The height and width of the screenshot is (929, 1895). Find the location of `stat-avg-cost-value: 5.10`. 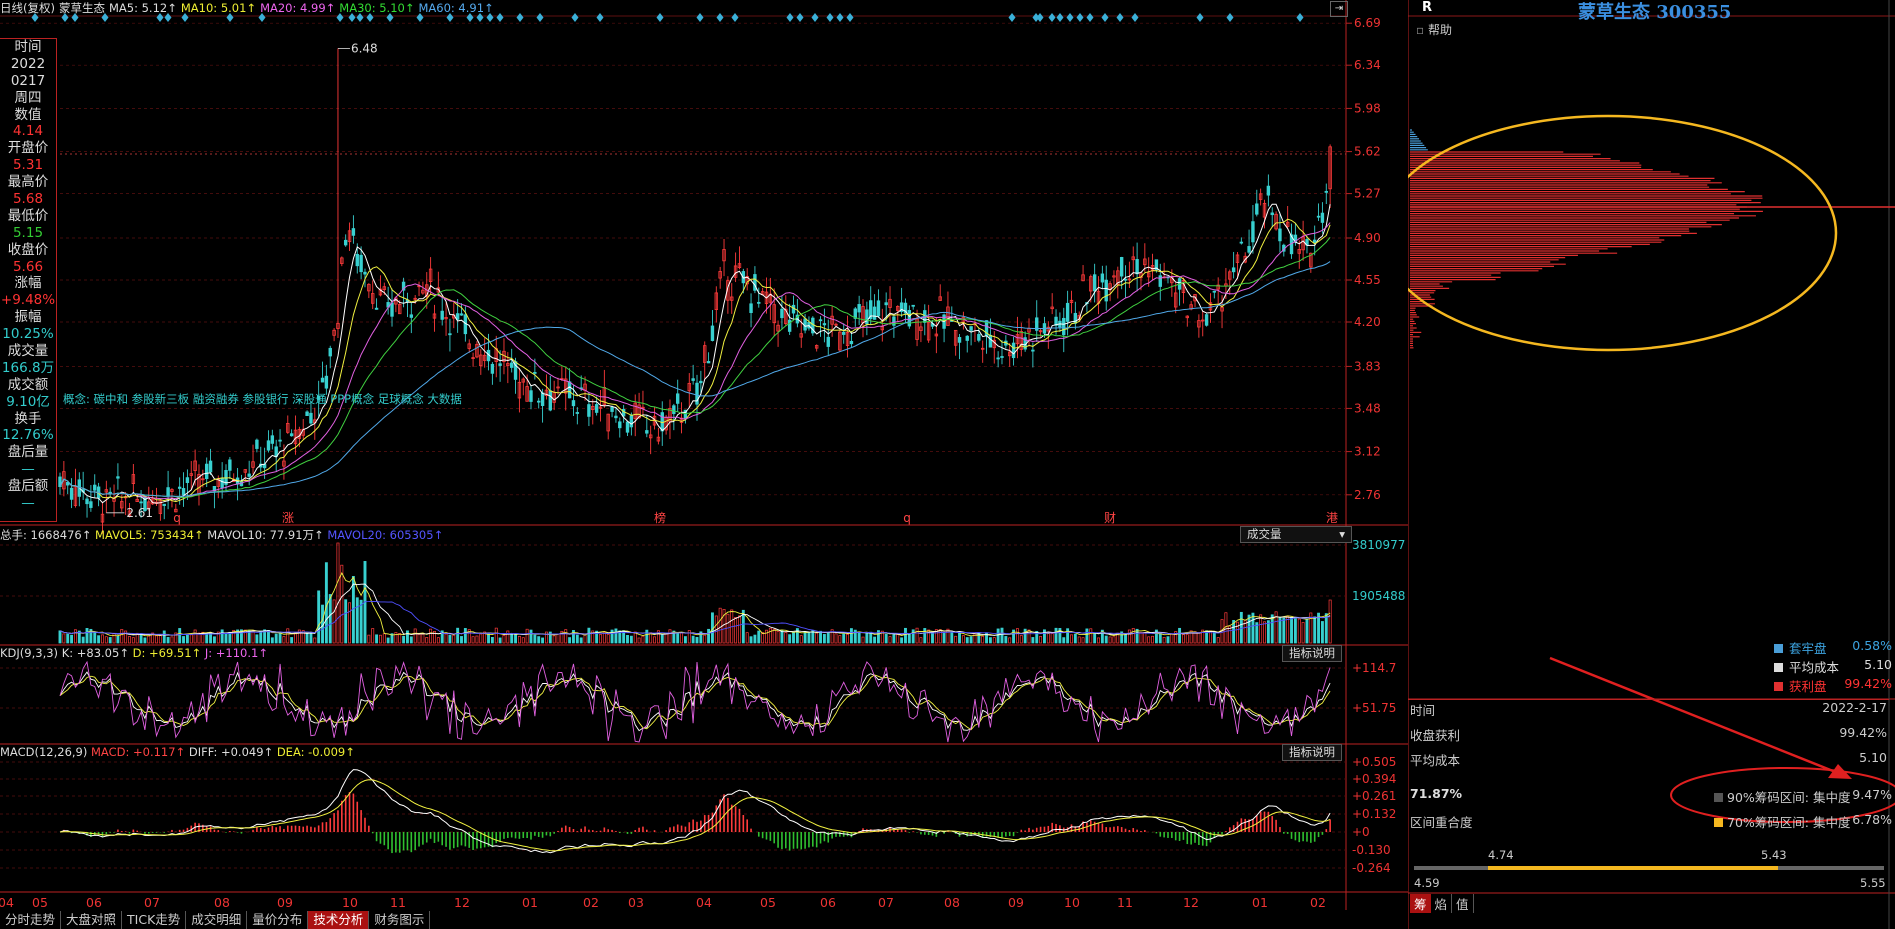

stat-avg-cost-value: 5.10 is located at coordinates (1873, 757).